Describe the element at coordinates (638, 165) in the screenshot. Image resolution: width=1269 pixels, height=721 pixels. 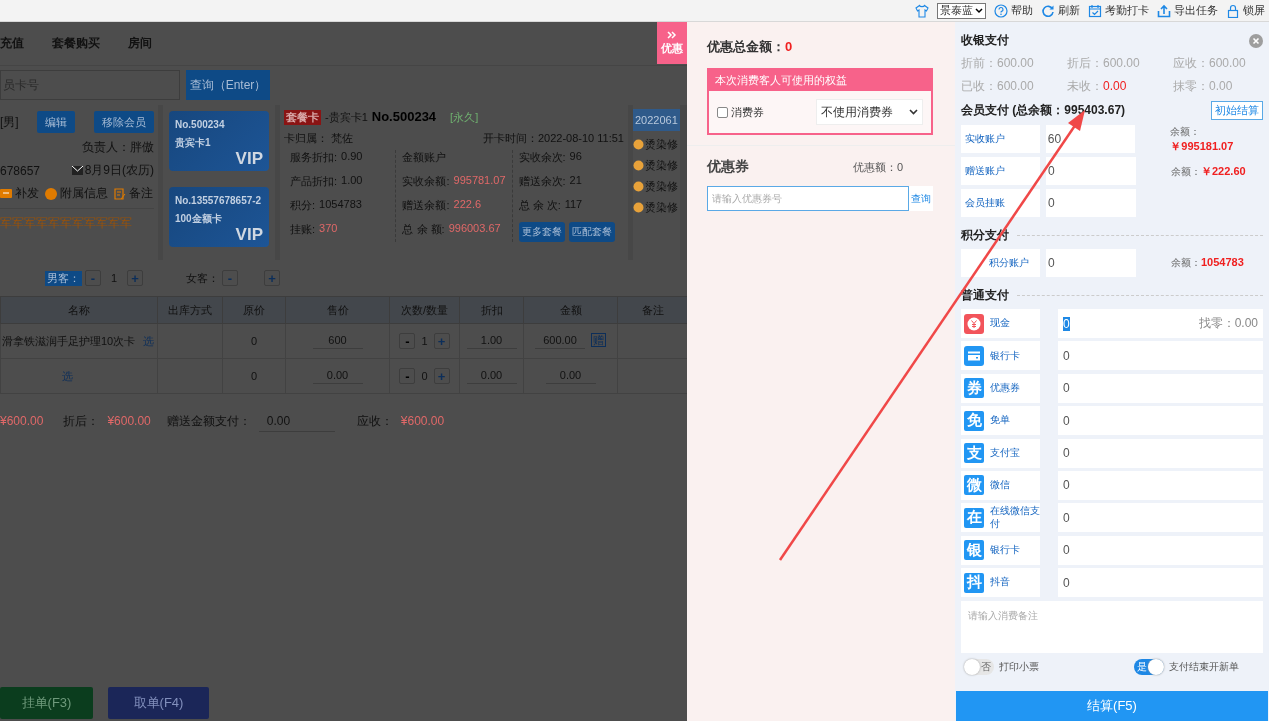
I see `coin-icon` at that location.